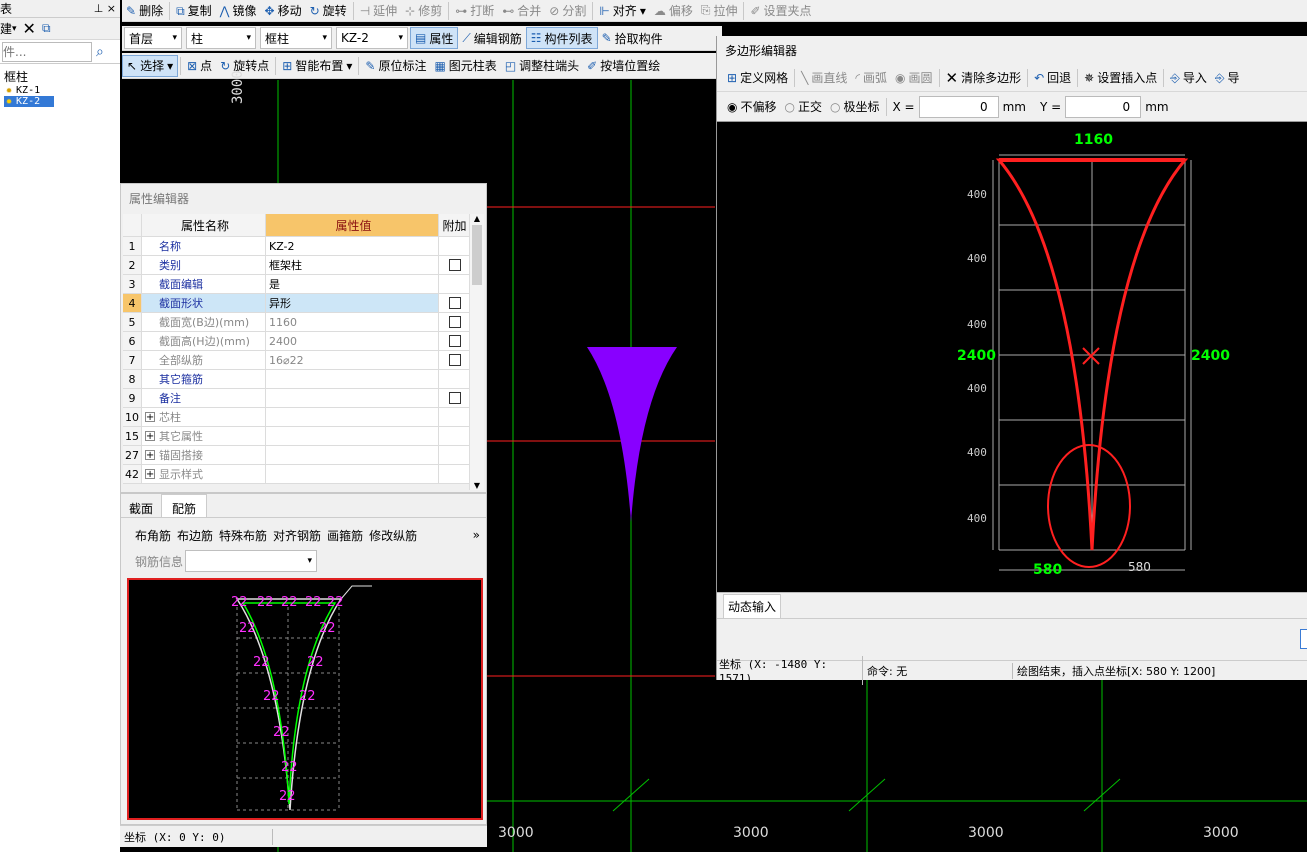 The image size is (1307, 852). I want to click on merge-button: ⊷ 合并, so click(521, 10).